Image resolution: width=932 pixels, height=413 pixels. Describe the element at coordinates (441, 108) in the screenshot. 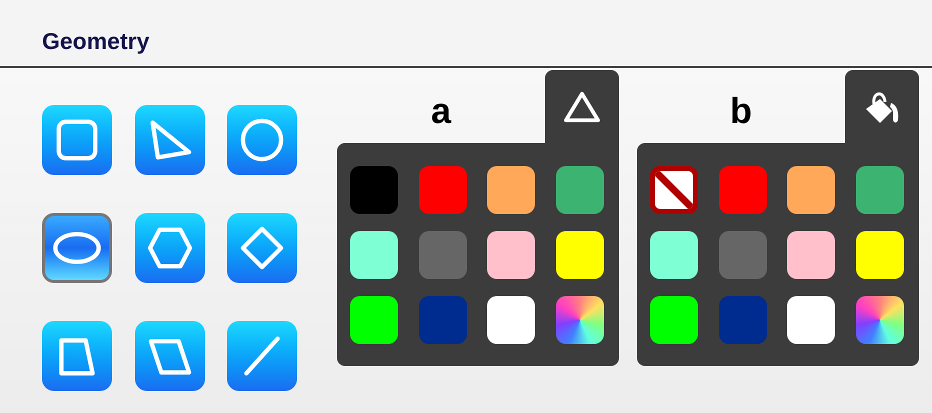

I see `palette-label: a` at that location.